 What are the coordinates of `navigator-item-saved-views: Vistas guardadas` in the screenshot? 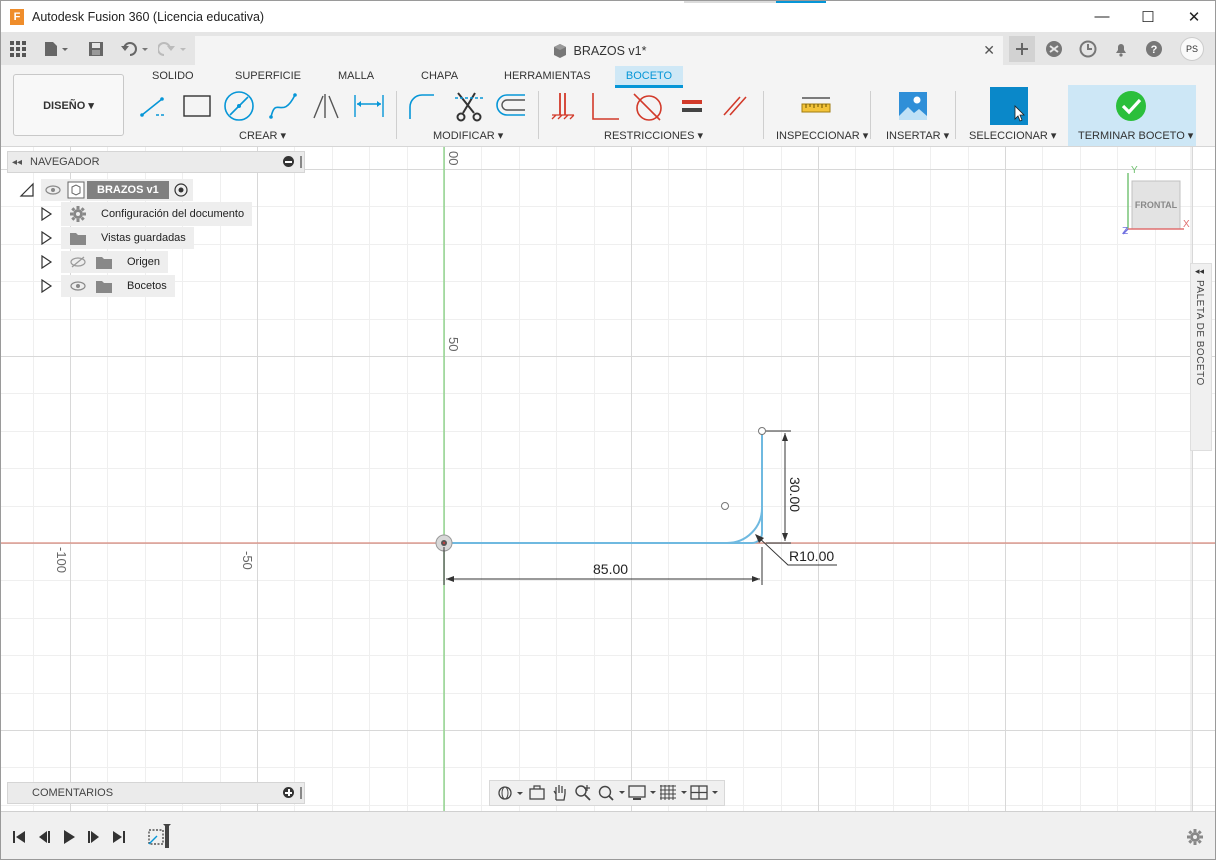 It's located at (116, 238).